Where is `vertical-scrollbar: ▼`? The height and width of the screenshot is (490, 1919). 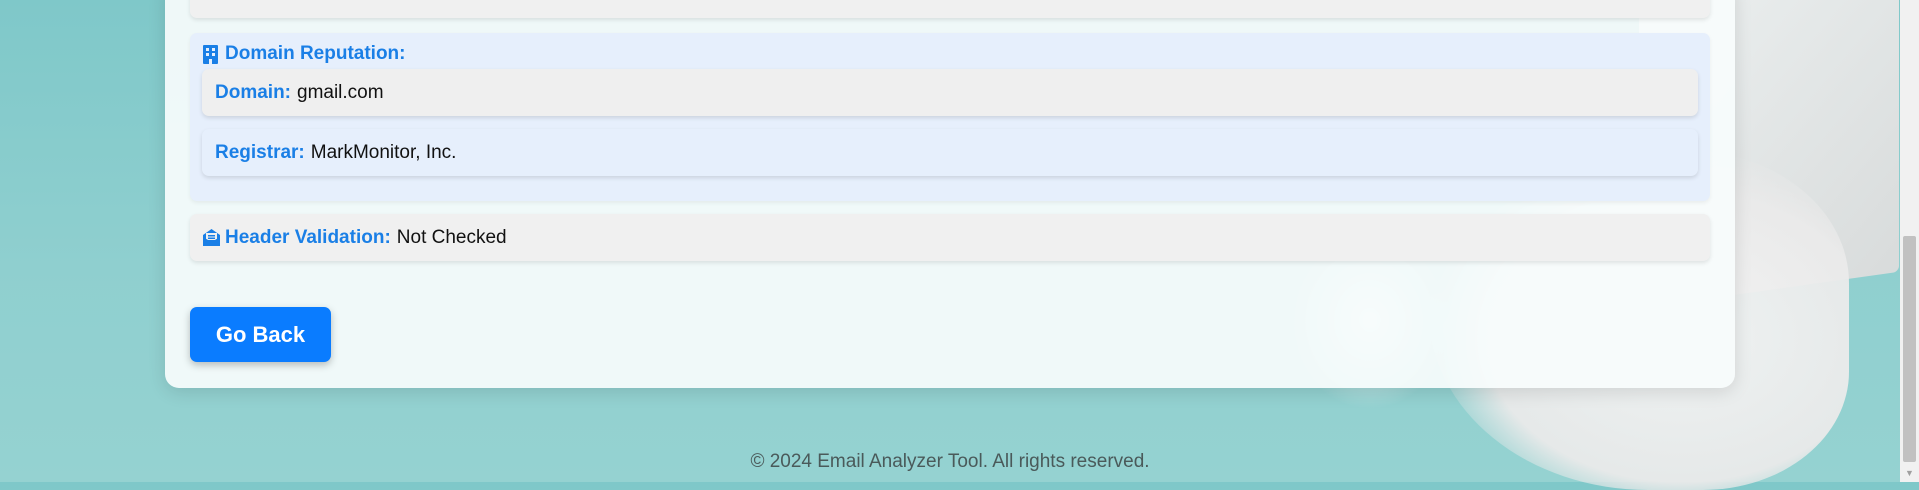 vertical-scrollbar: ▼ is located at coordinates (1909, 241).